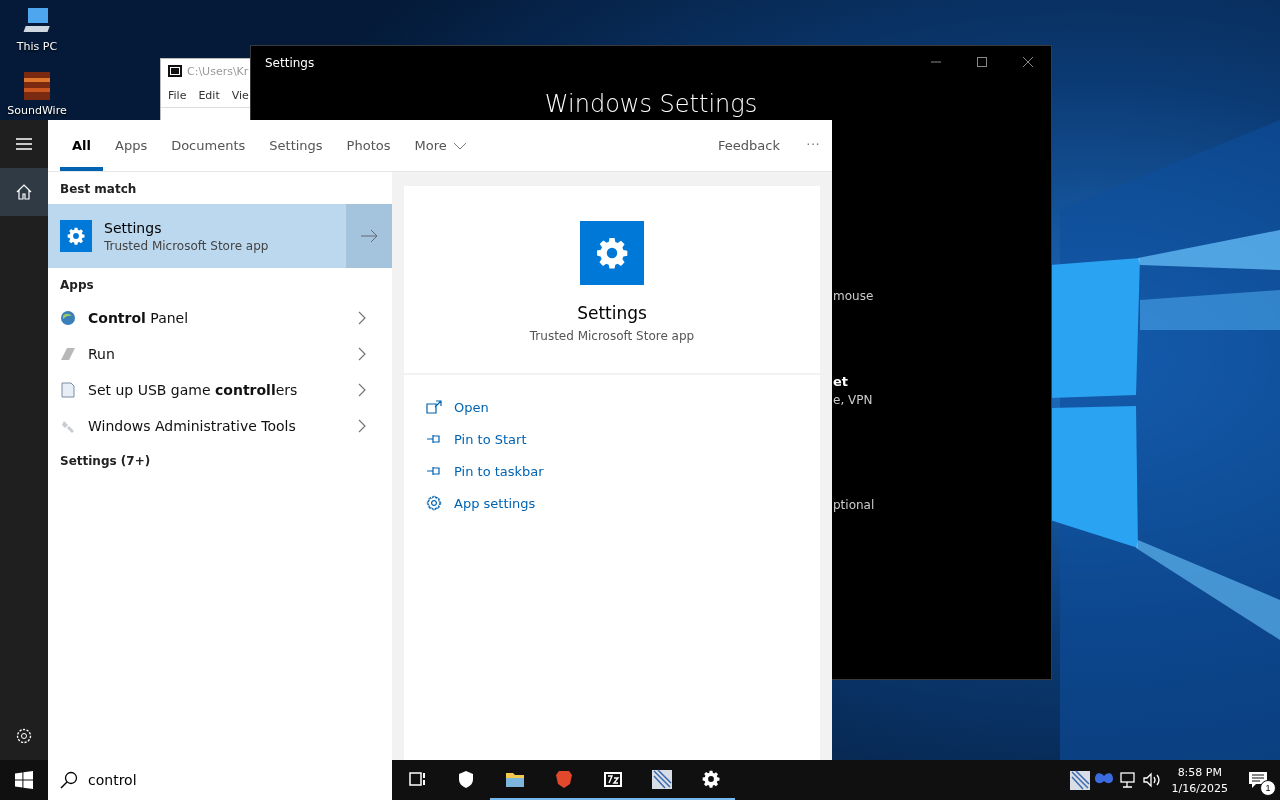  Describe the element at coordinates (468, 439) in the screenshot. I see `action-link: Pin to Start` at that location.